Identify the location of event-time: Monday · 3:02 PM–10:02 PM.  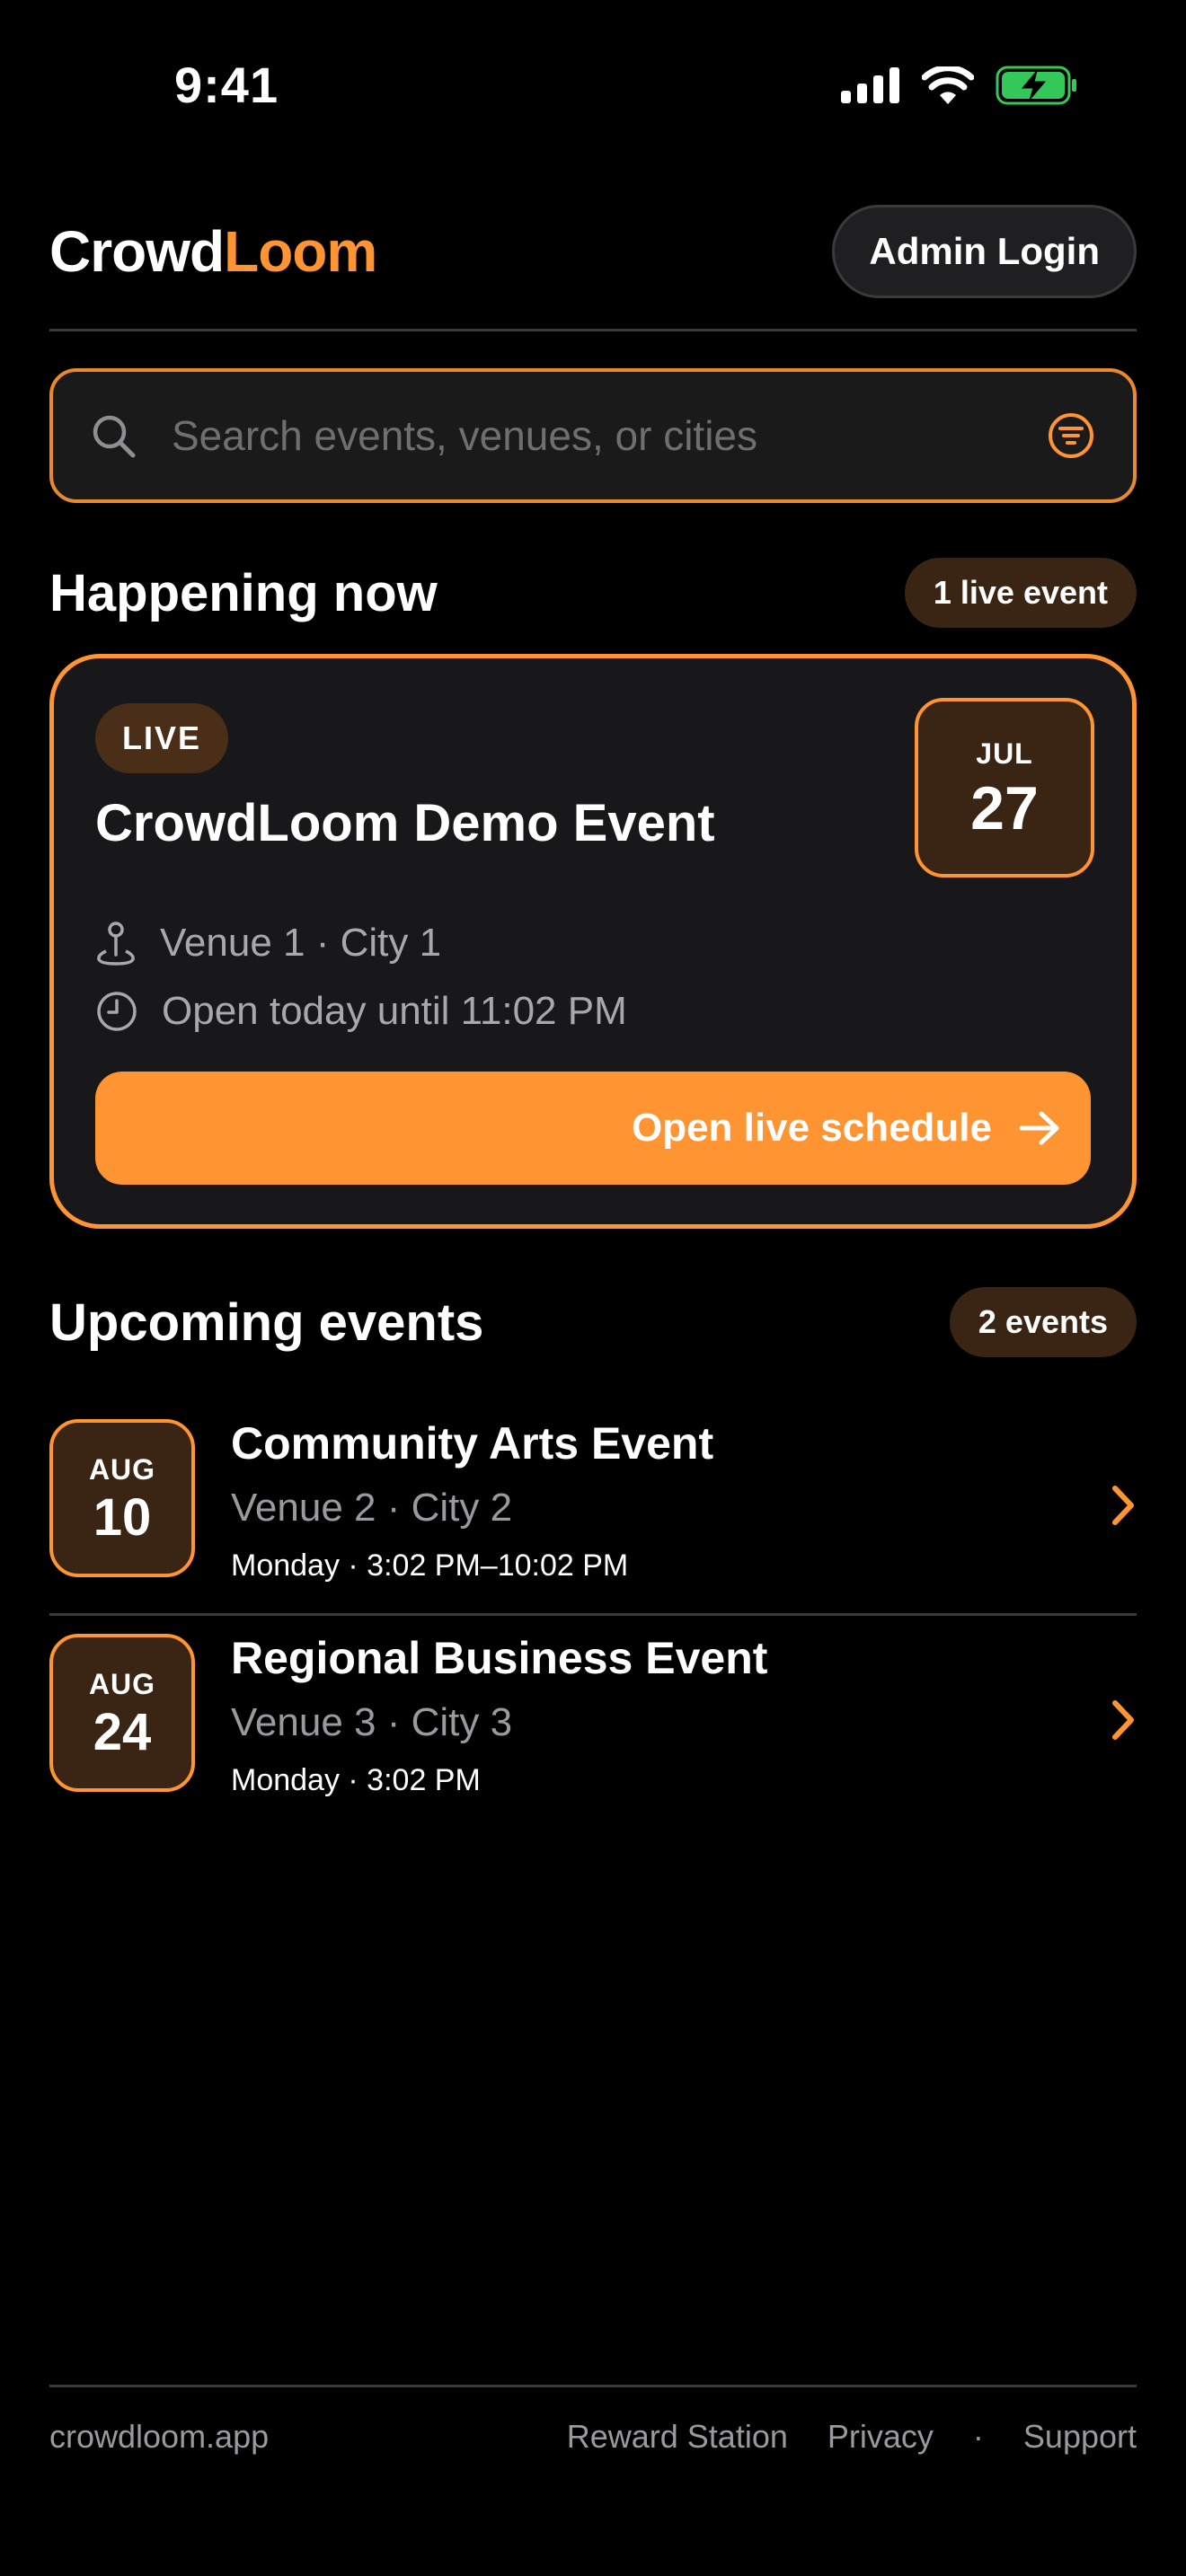
(430, 1565).